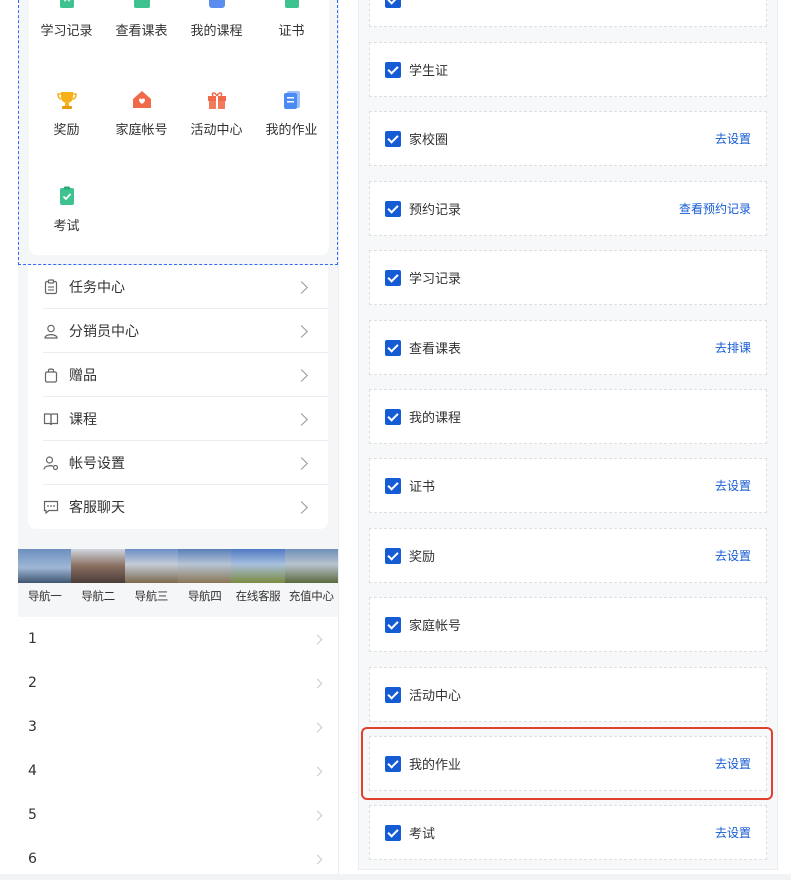 The width and height of the screenshot is (791, 880). Describe the element at coordinates (178, 727) in the screenshot. I see `list-item: 3` at that location.